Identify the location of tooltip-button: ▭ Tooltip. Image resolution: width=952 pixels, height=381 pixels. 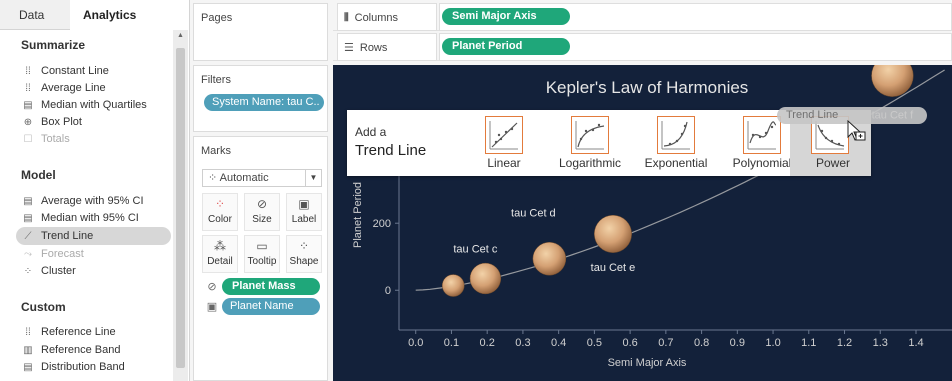
(262, 254).